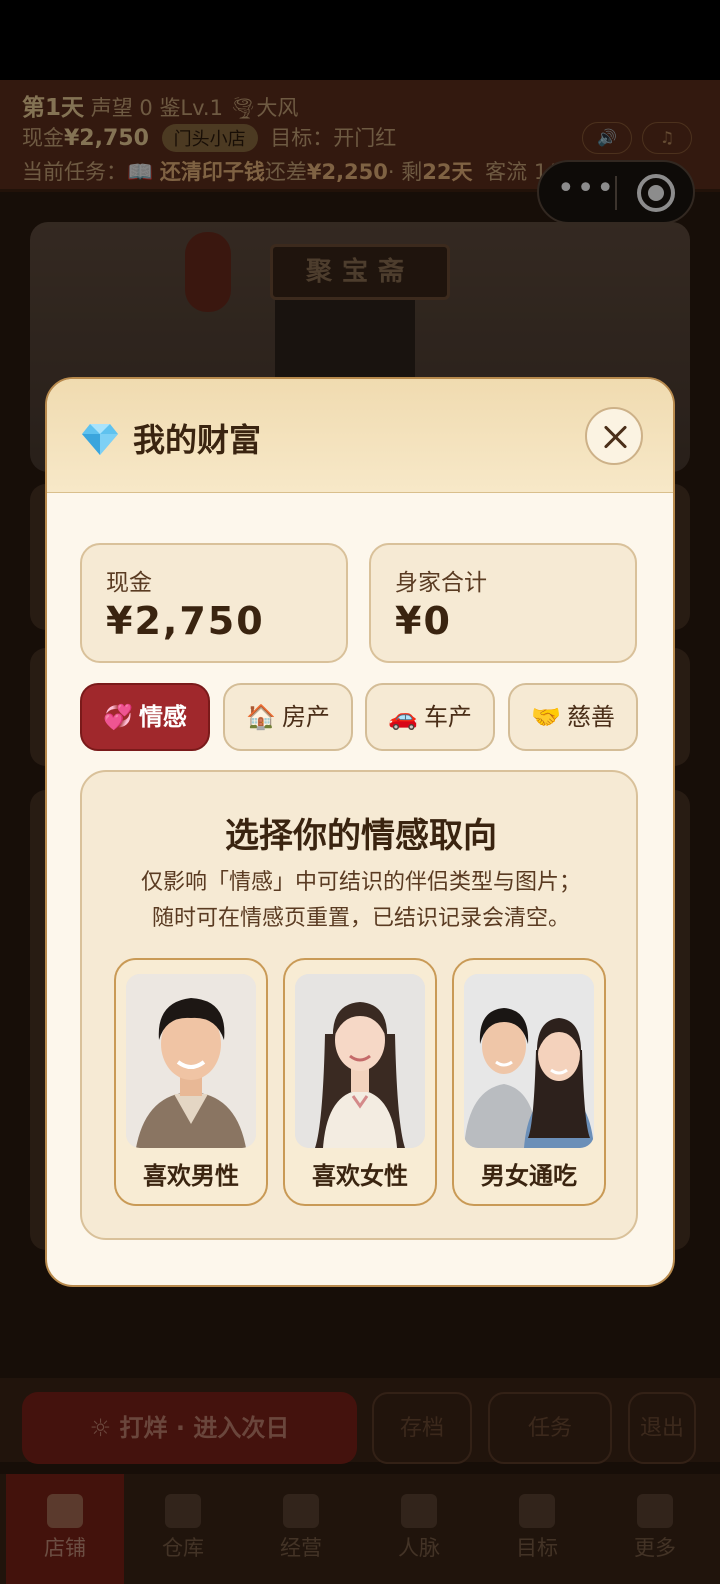 Image resolution: width=720 pixels, height=1584 pixels. I want to click on gem-icon, so click(100, 439).